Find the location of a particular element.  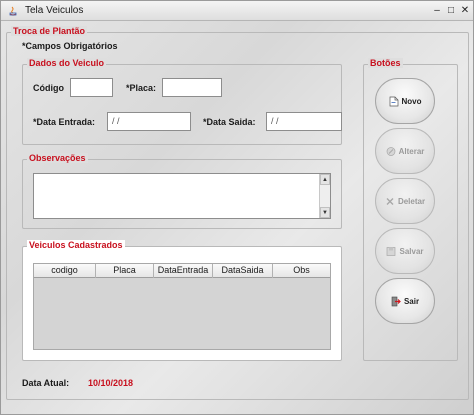

table-body is located at coordinates (182, 313).